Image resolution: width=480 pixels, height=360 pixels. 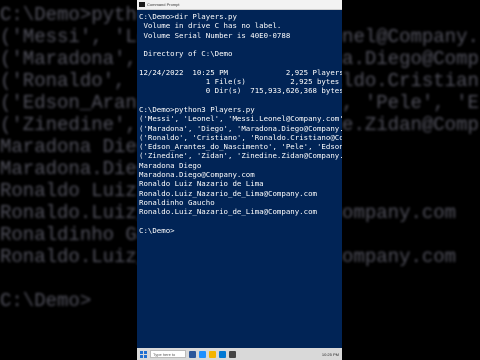 What do you see at coordinates (157, 230) in the screenshot?
I see `console-line: C:\Demo>` at bounding box center [157, 230].